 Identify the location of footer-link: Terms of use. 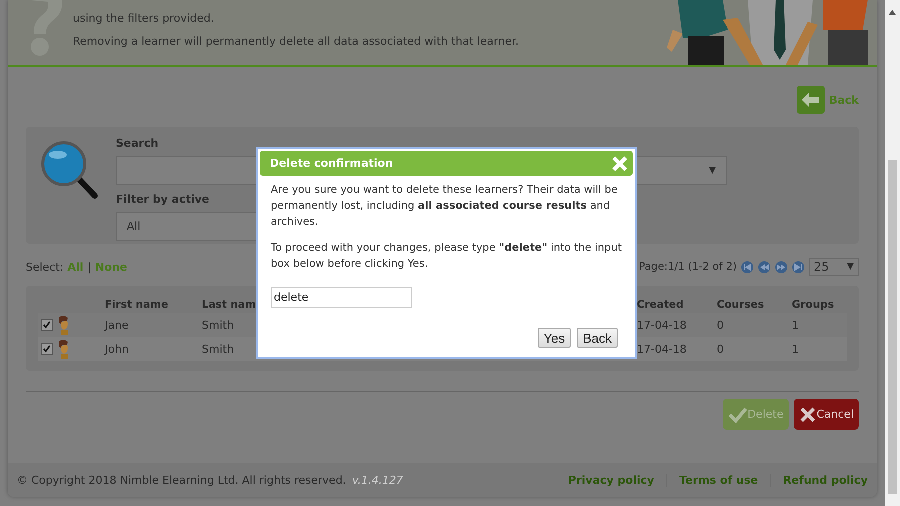
(712, 480).